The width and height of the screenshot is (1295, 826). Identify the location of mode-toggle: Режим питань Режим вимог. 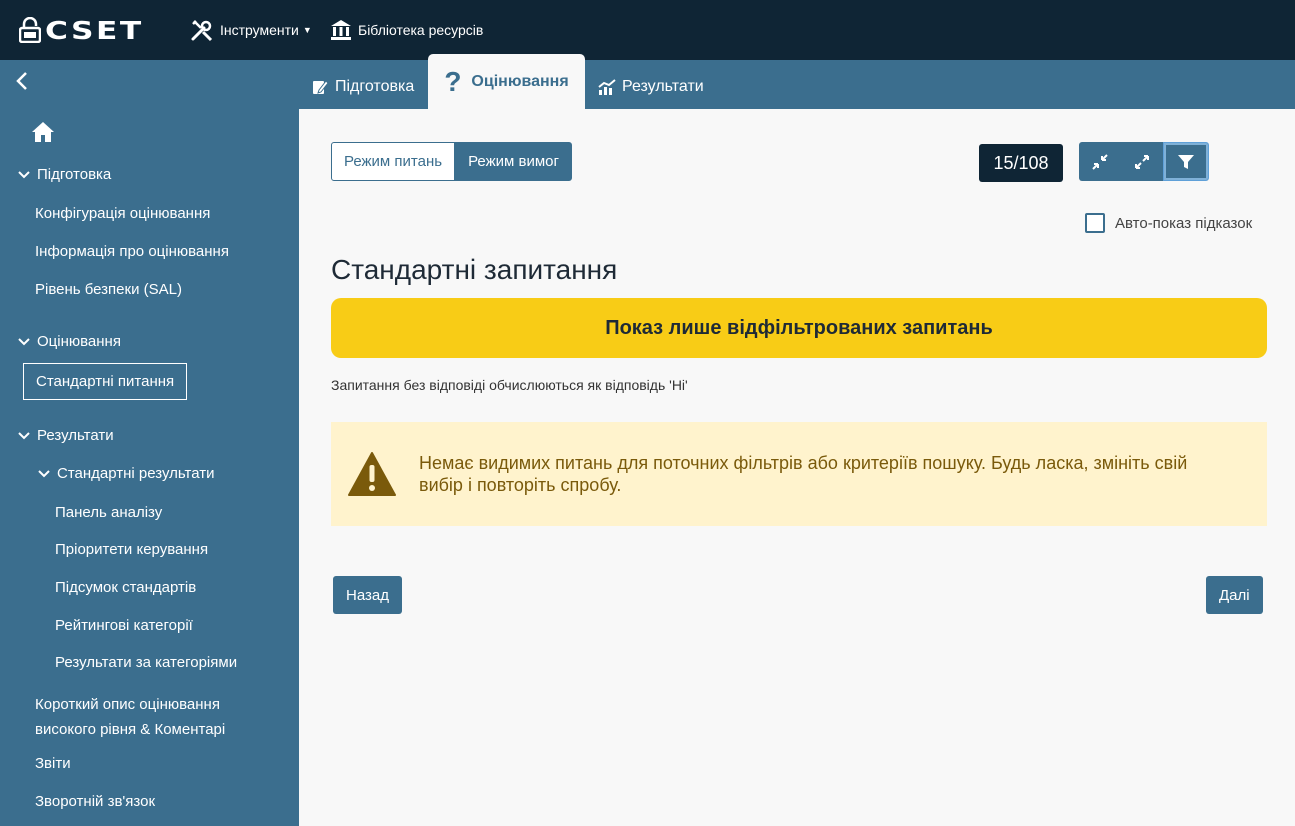
(451, 161).